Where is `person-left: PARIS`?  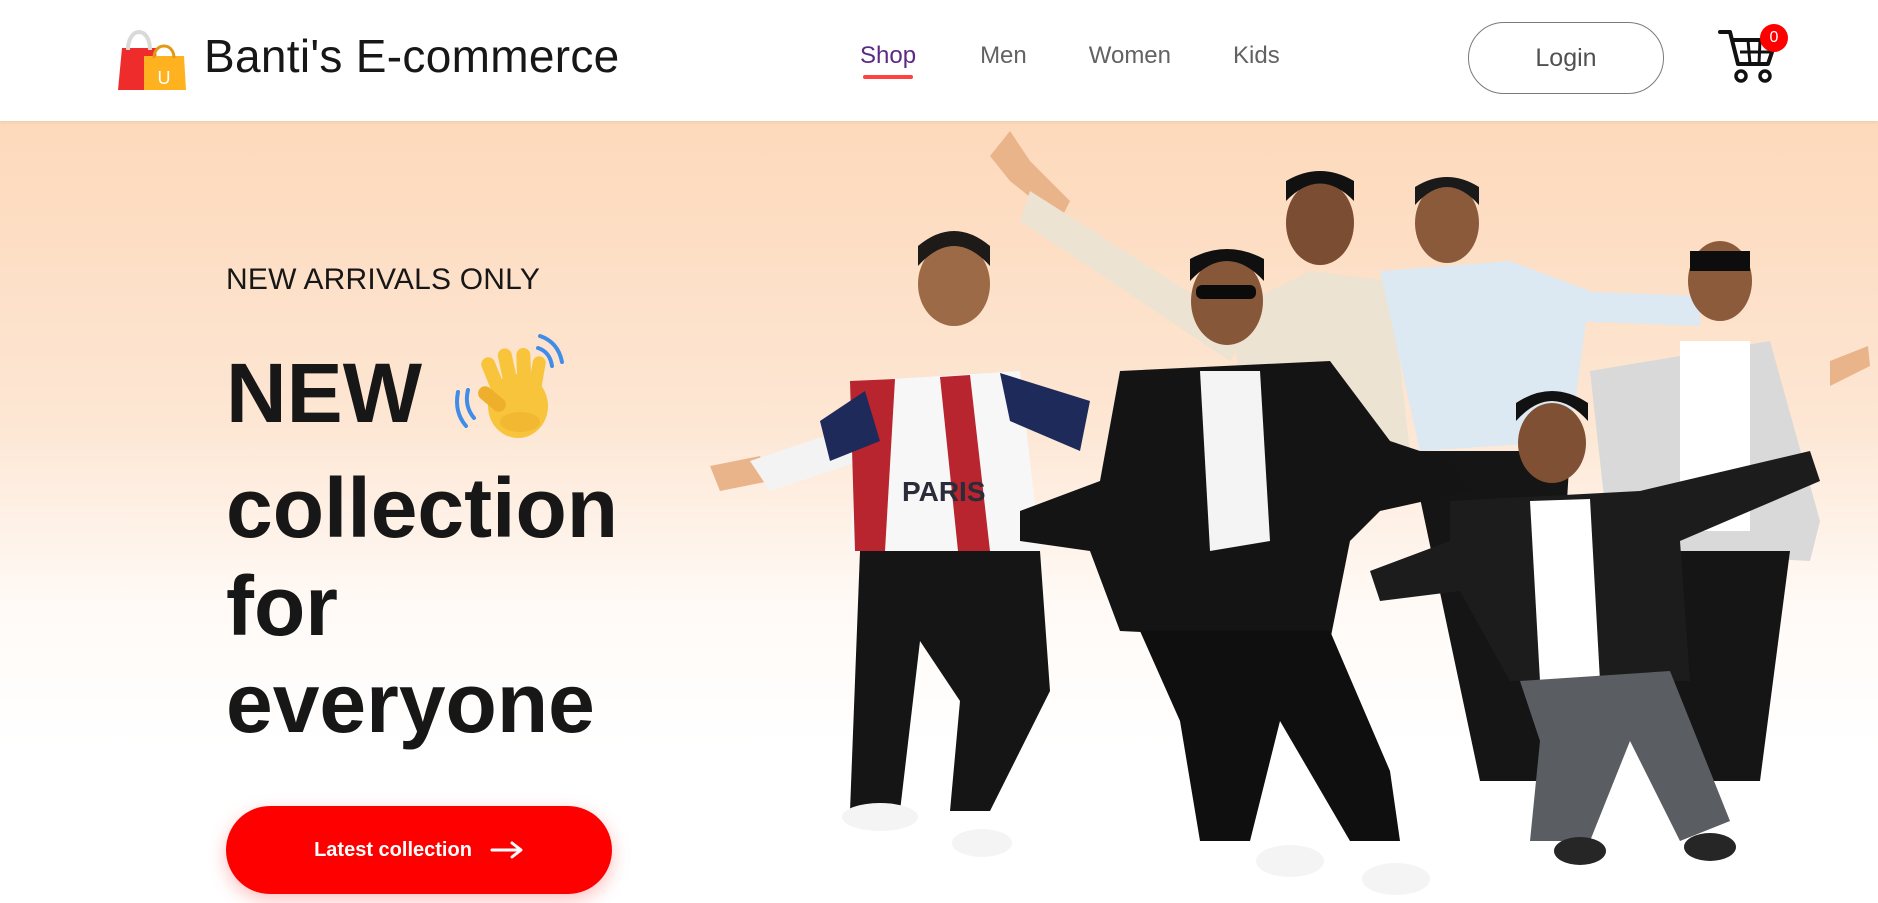 person-left: PARIS is located at coordinates (920, 544).